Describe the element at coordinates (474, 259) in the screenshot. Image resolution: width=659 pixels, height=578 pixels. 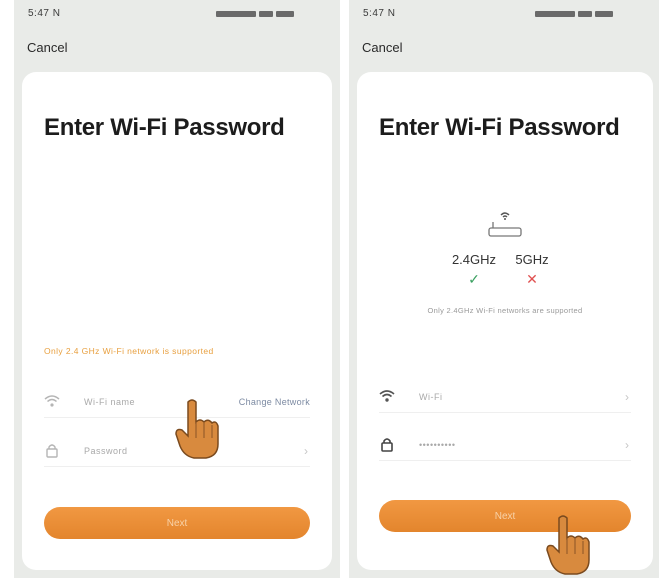
I see `band-2-4ghz-label: 2.4GHz` at that location.